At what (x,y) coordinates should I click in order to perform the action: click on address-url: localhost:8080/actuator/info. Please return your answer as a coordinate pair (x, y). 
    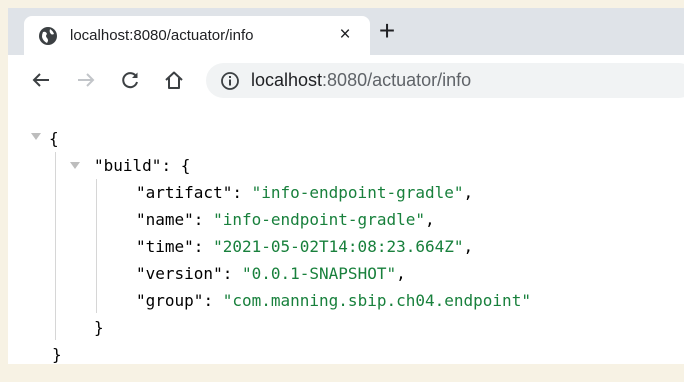
    Looking at the image, I should click on (361, 80).